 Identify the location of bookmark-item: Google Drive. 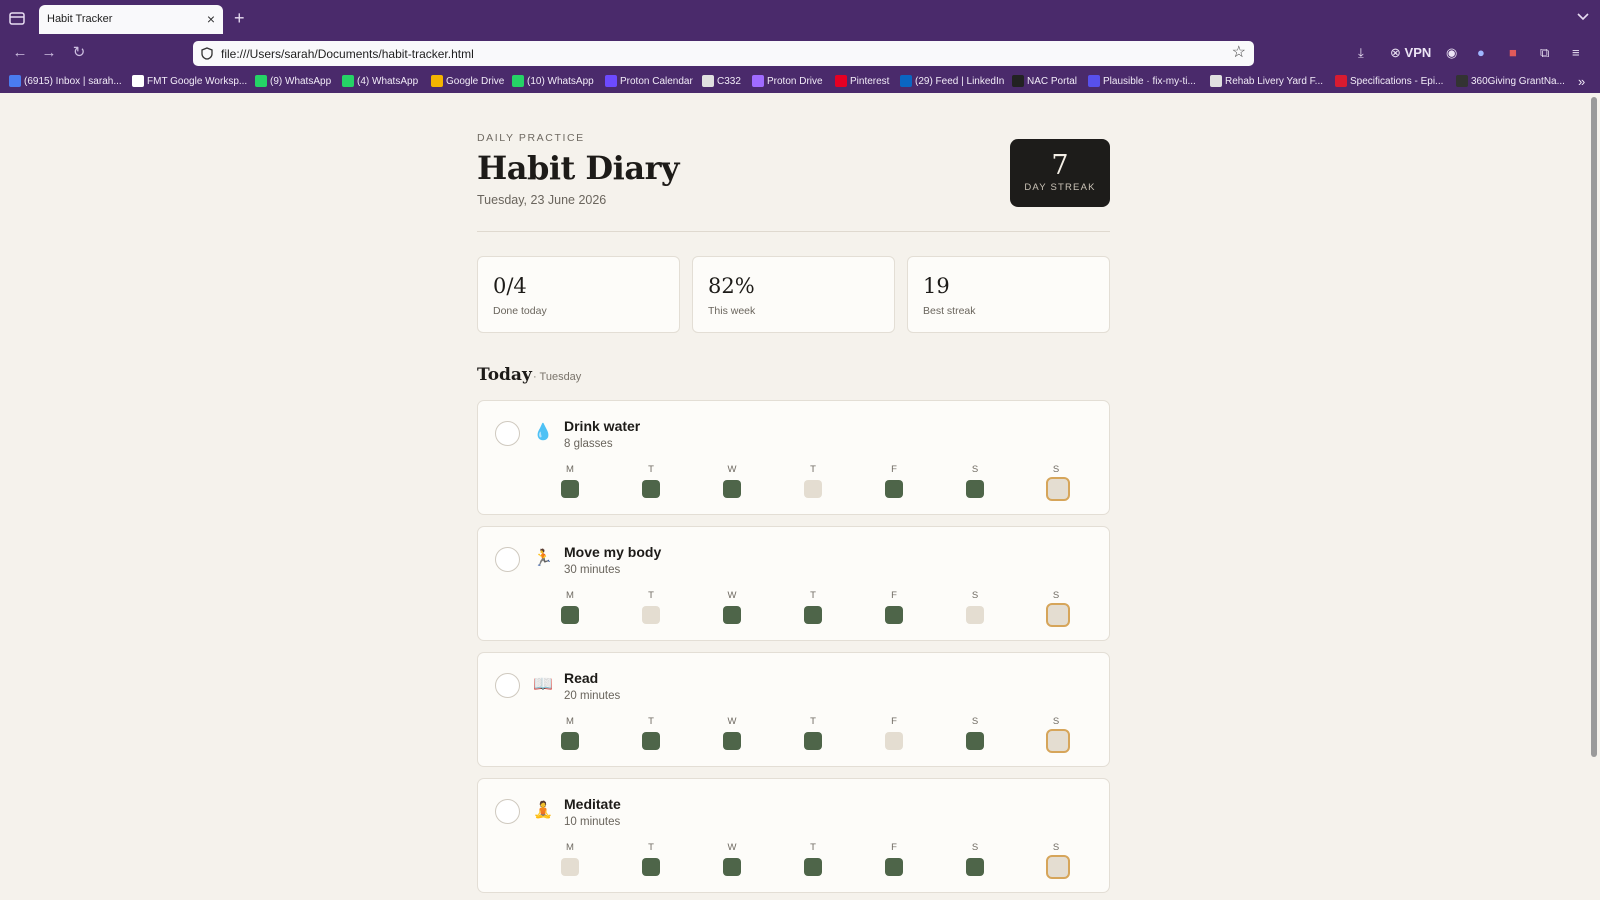
(467, 81).